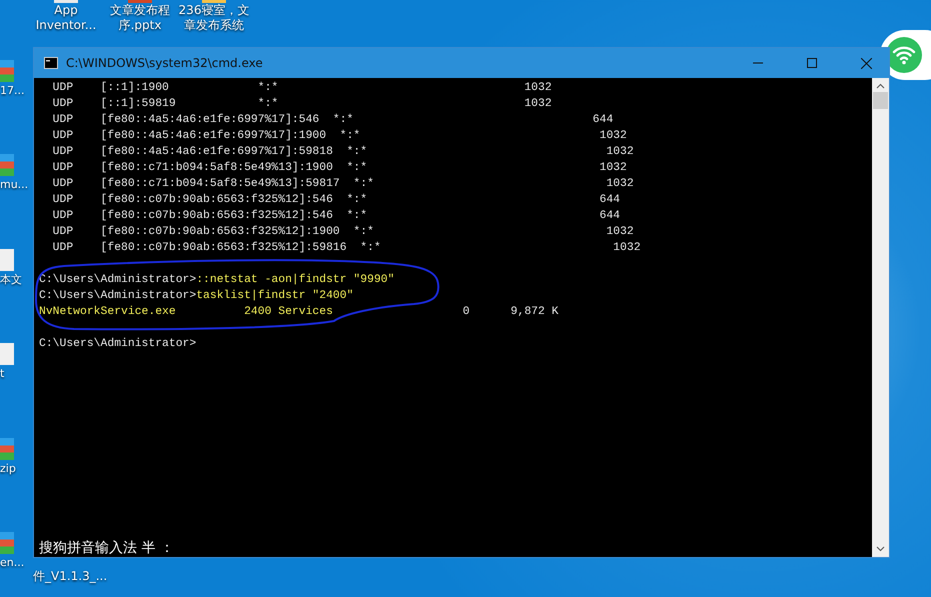  What do you see at coordinates (140, 18) in the screenshot?
I see `desktop-icon-label: 文章发布程序.pptx` at bounding box center [140, 18].